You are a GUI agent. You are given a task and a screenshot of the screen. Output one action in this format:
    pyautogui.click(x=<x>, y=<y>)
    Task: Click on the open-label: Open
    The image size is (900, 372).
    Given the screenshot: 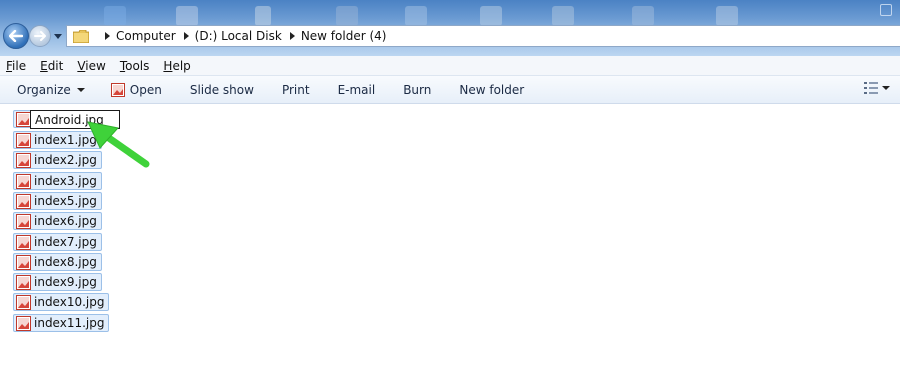 What is the action you would take?
    pyautogui.click(x=145, y=89)
    